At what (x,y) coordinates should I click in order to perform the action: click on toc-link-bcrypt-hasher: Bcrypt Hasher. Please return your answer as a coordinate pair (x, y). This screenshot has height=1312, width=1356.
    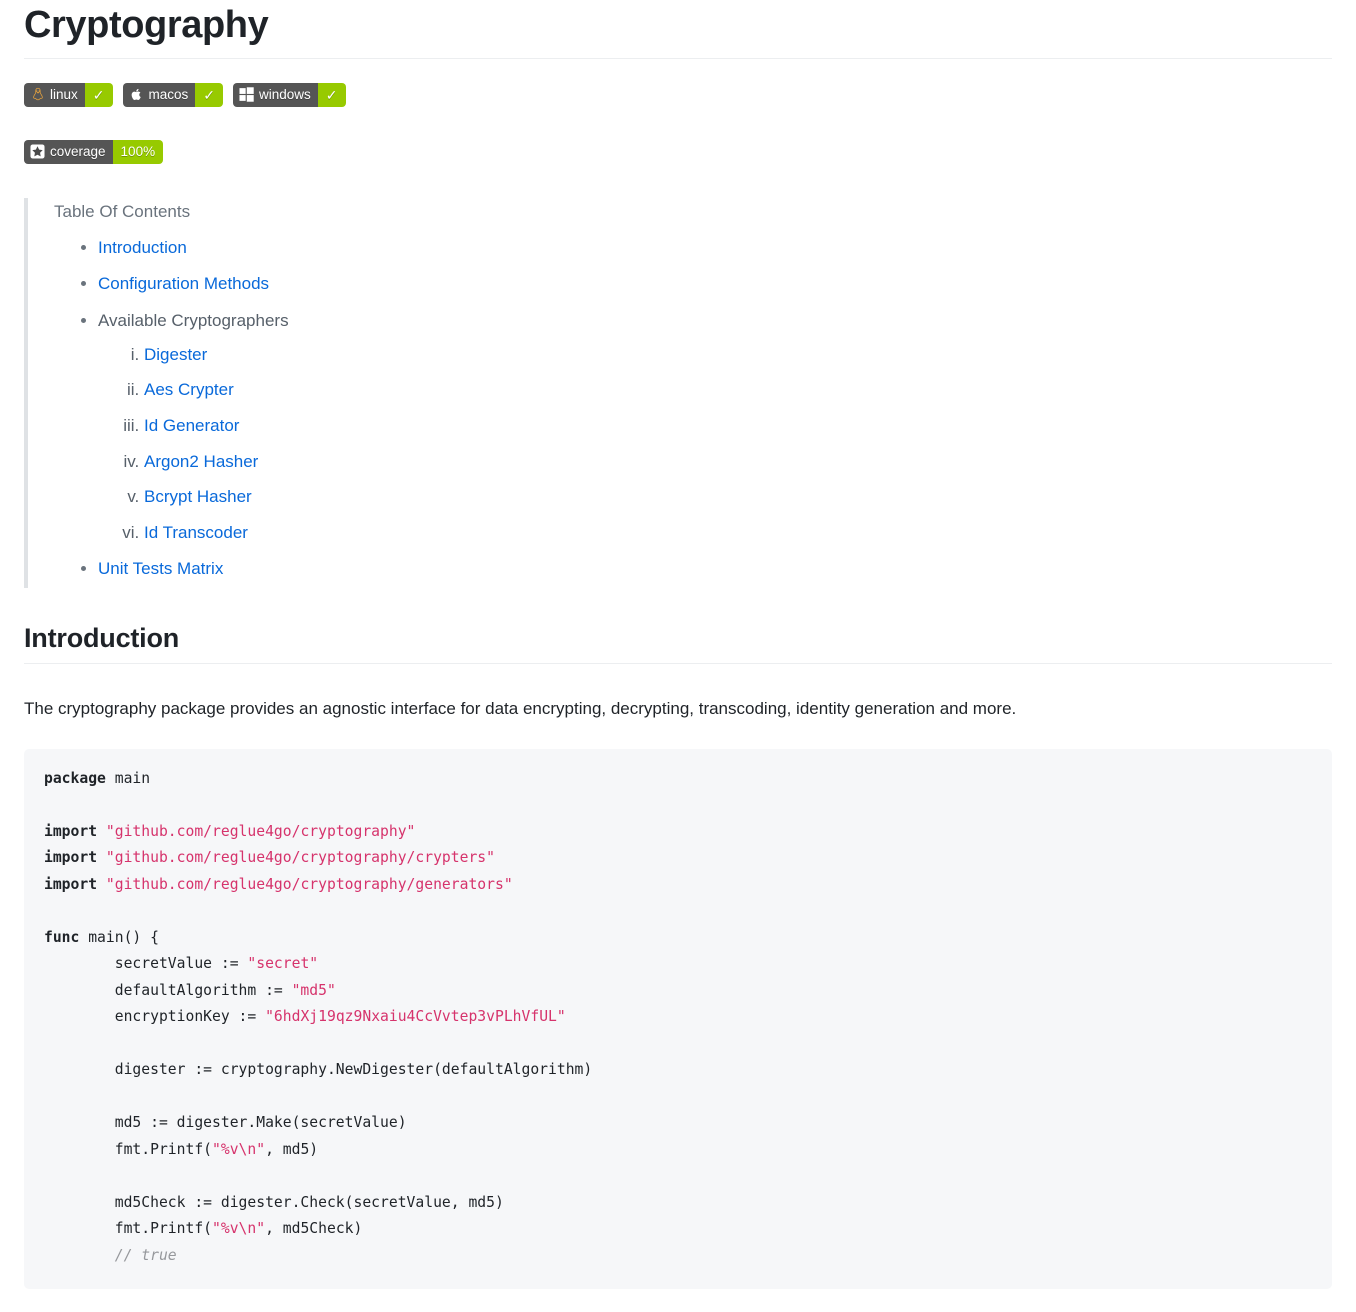
    Looking at the image, I should click on (198, 496).